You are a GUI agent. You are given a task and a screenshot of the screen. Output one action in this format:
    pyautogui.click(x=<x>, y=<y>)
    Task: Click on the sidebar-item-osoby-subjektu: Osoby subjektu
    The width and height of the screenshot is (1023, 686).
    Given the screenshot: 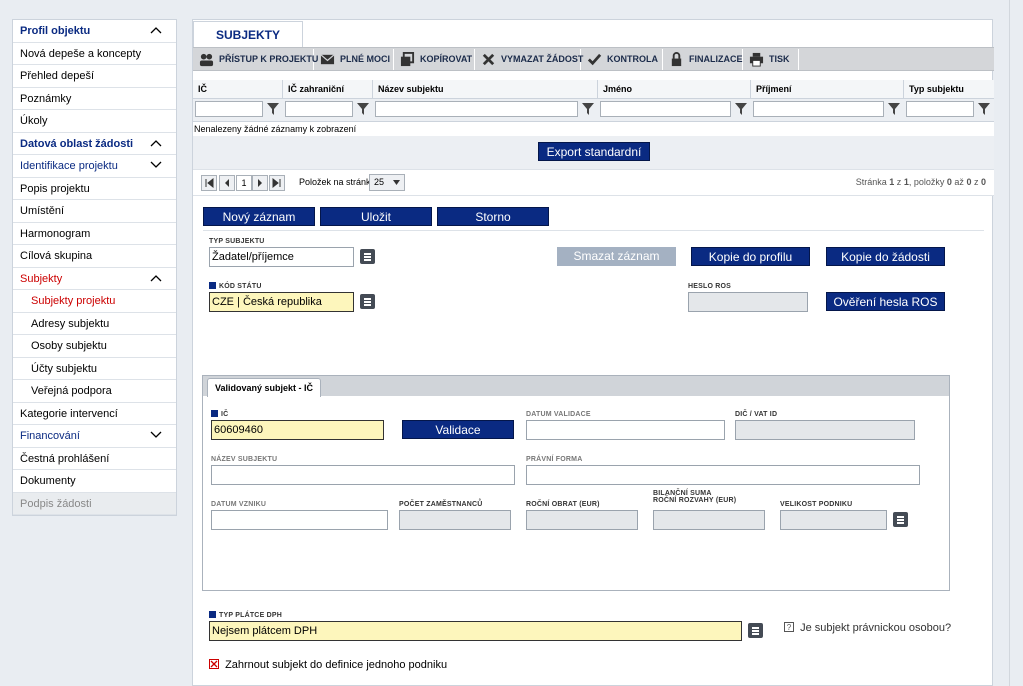 What is the action you would take?
    pyautogui.click(x=94, y=346)
    